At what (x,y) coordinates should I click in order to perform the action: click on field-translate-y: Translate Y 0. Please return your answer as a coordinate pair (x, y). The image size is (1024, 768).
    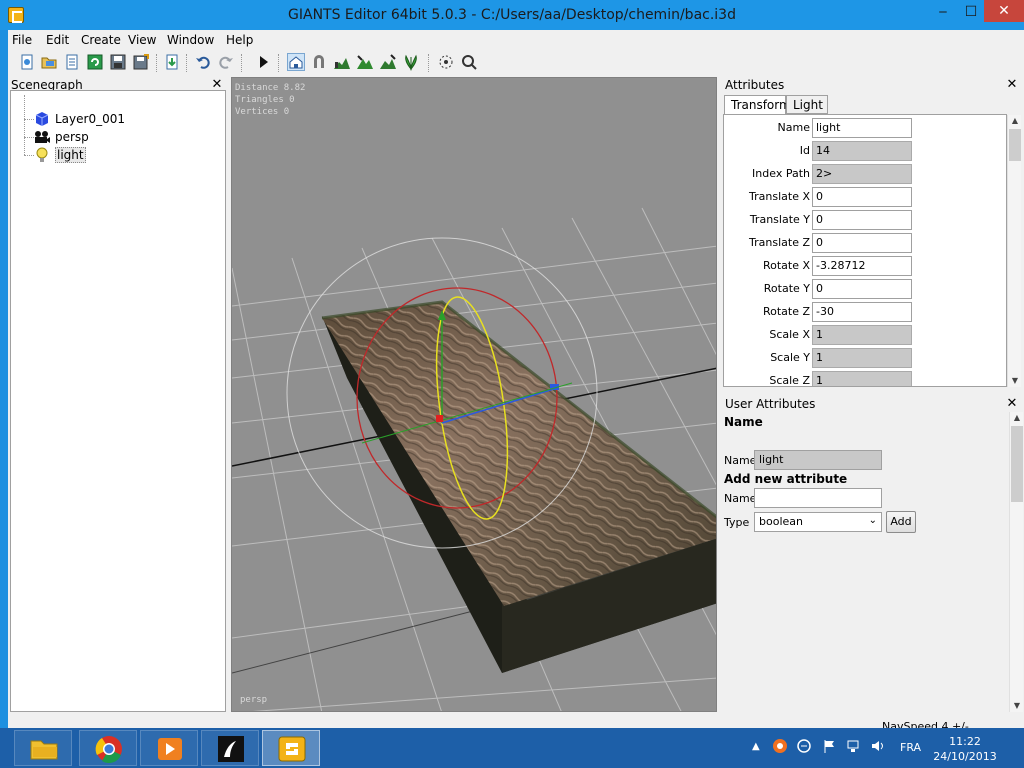
    Looking at the image, I should click on (864, 220).